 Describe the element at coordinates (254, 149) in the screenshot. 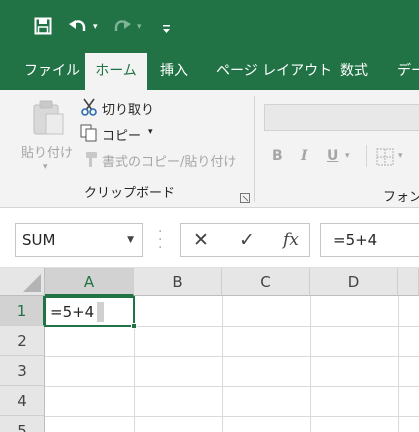

I see `ribbon-separator` at that location.